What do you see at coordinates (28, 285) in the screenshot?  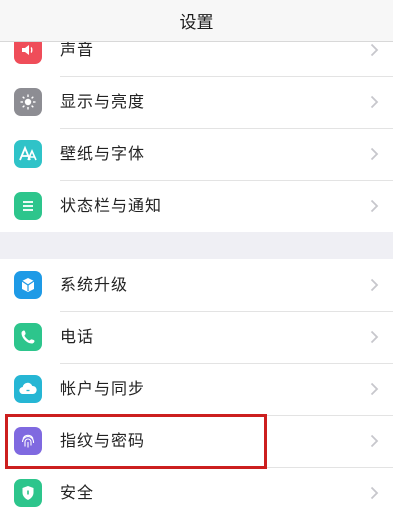 I see `package-icon` at bounding box center [28, 285].